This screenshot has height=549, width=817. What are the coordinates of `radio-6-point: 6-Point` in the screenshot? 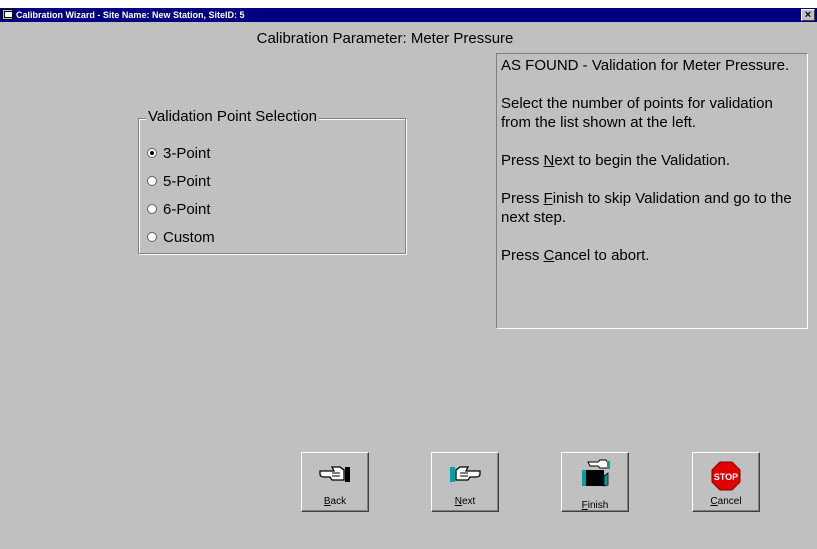 It's located at (179, 209).